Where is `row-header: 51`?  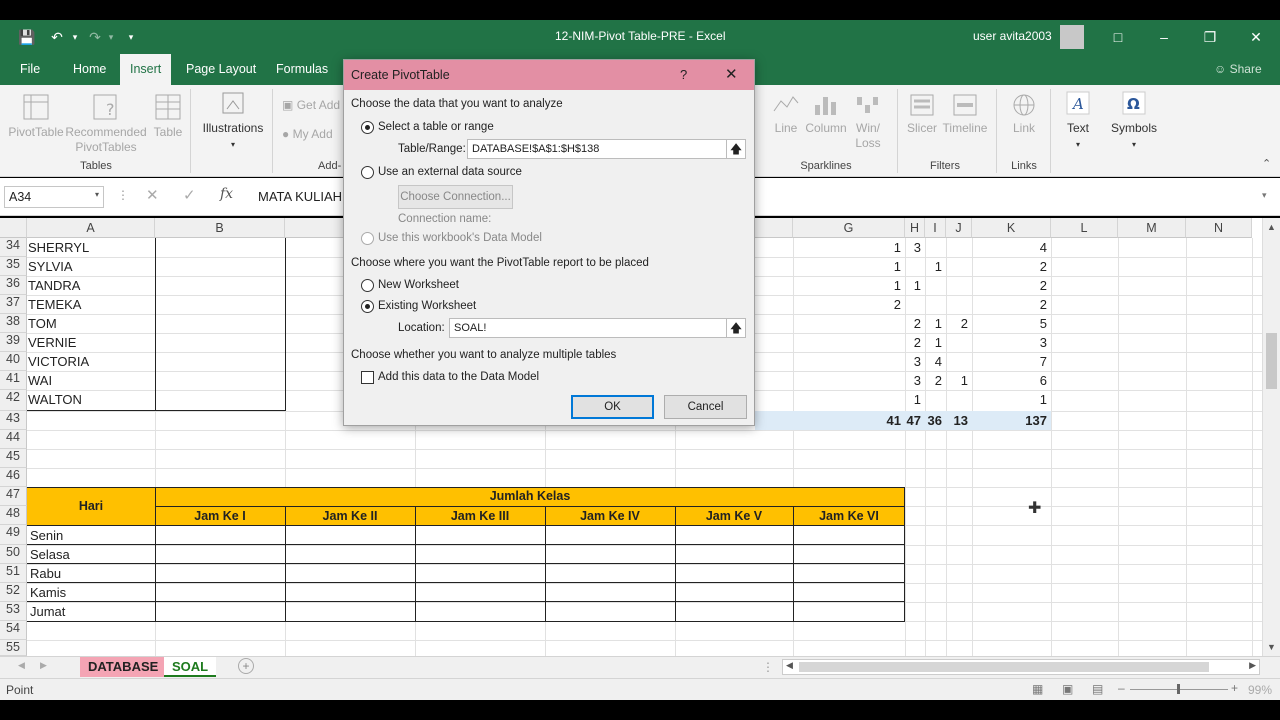
row-header: 51 is located at coordinates (13, 573).